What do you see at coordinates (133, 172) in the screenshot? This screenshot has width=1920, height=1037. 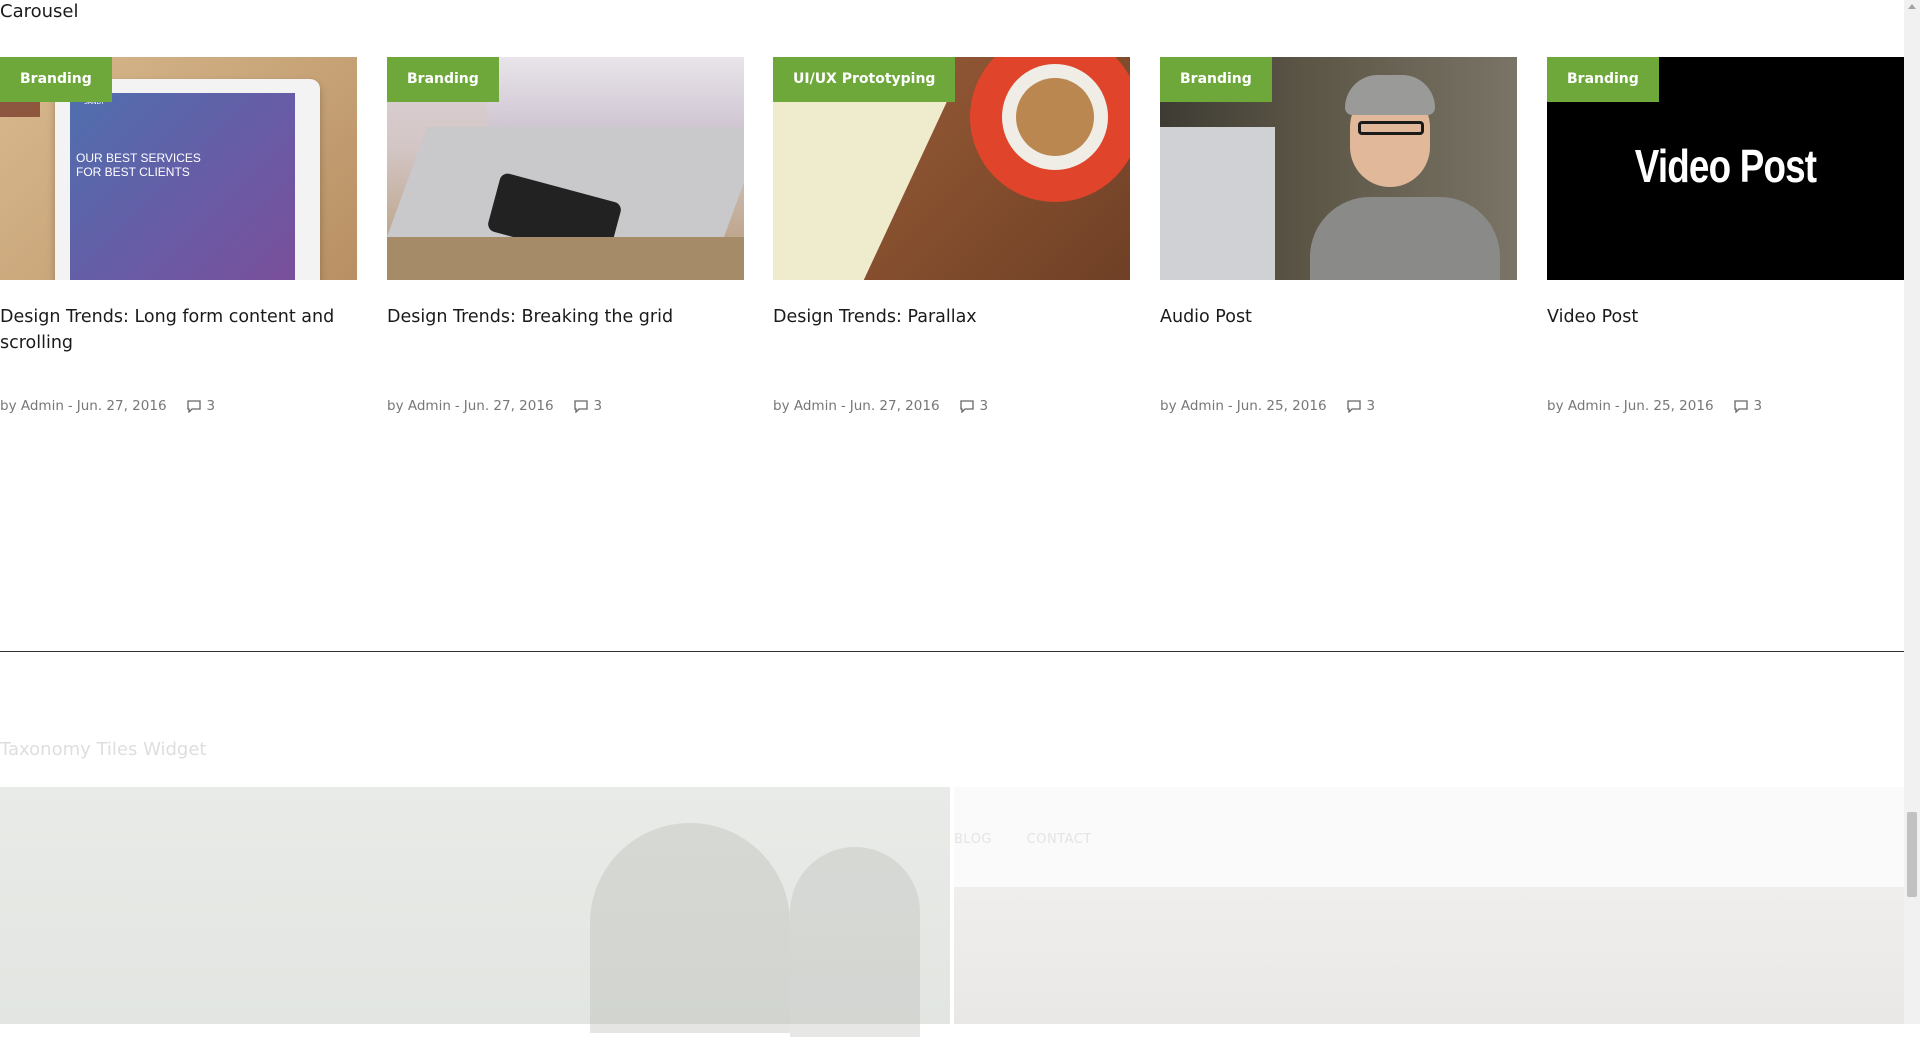 I see `tablet-headline-2: FOR BEST CLIENTS` at bounding box center [133, 172].